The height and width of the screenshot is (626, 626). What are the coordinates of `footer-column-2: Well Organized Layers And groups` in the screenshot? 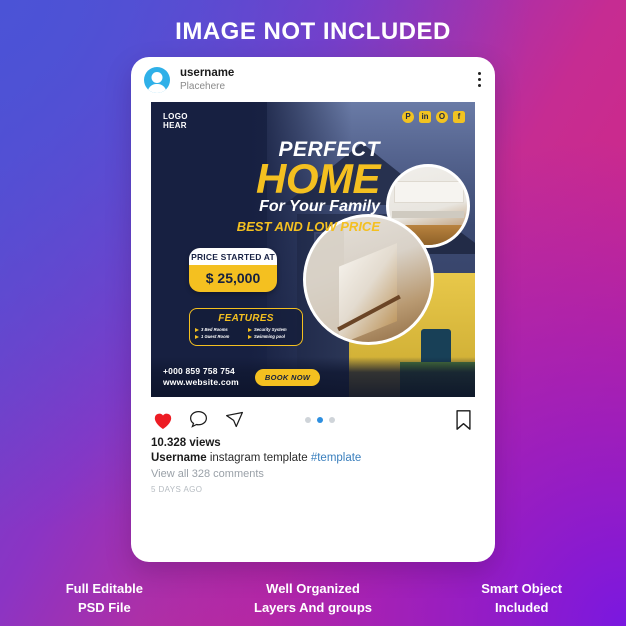 It's located at (313, 599).